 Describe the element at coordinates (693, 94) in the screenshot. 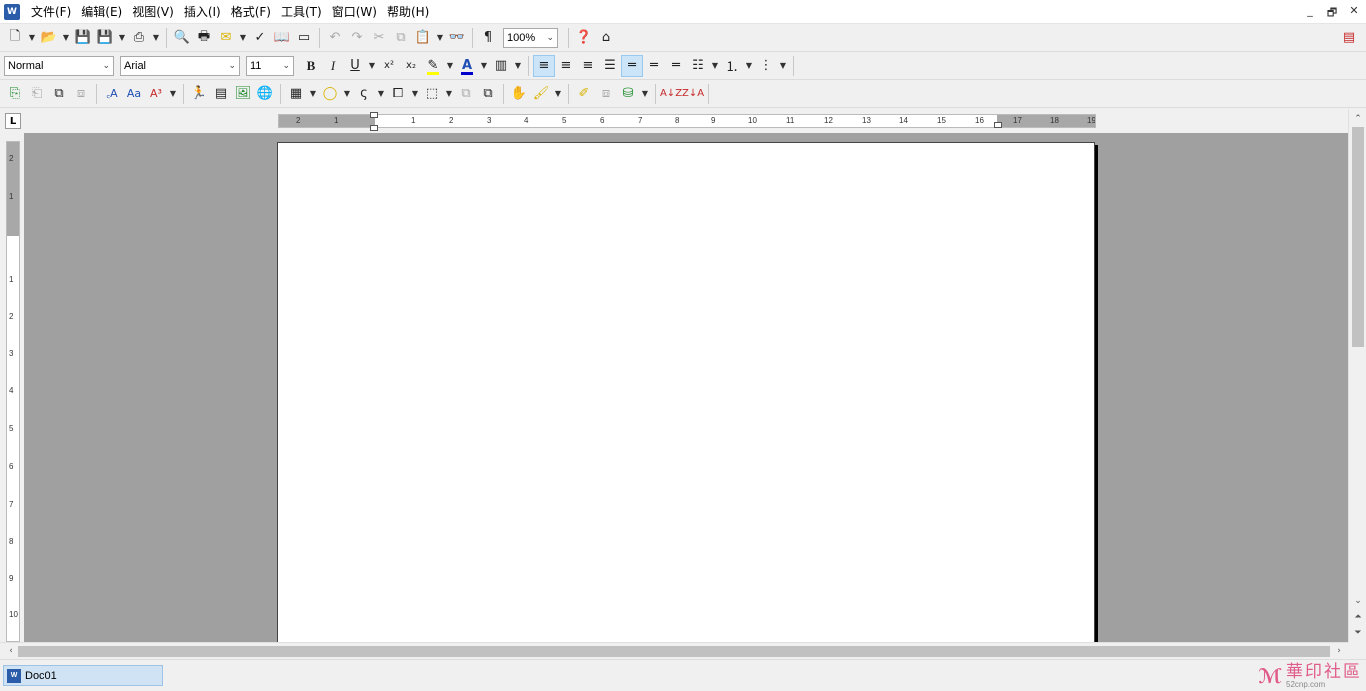

I see `sort-descending-button: Z↓A` at that location.